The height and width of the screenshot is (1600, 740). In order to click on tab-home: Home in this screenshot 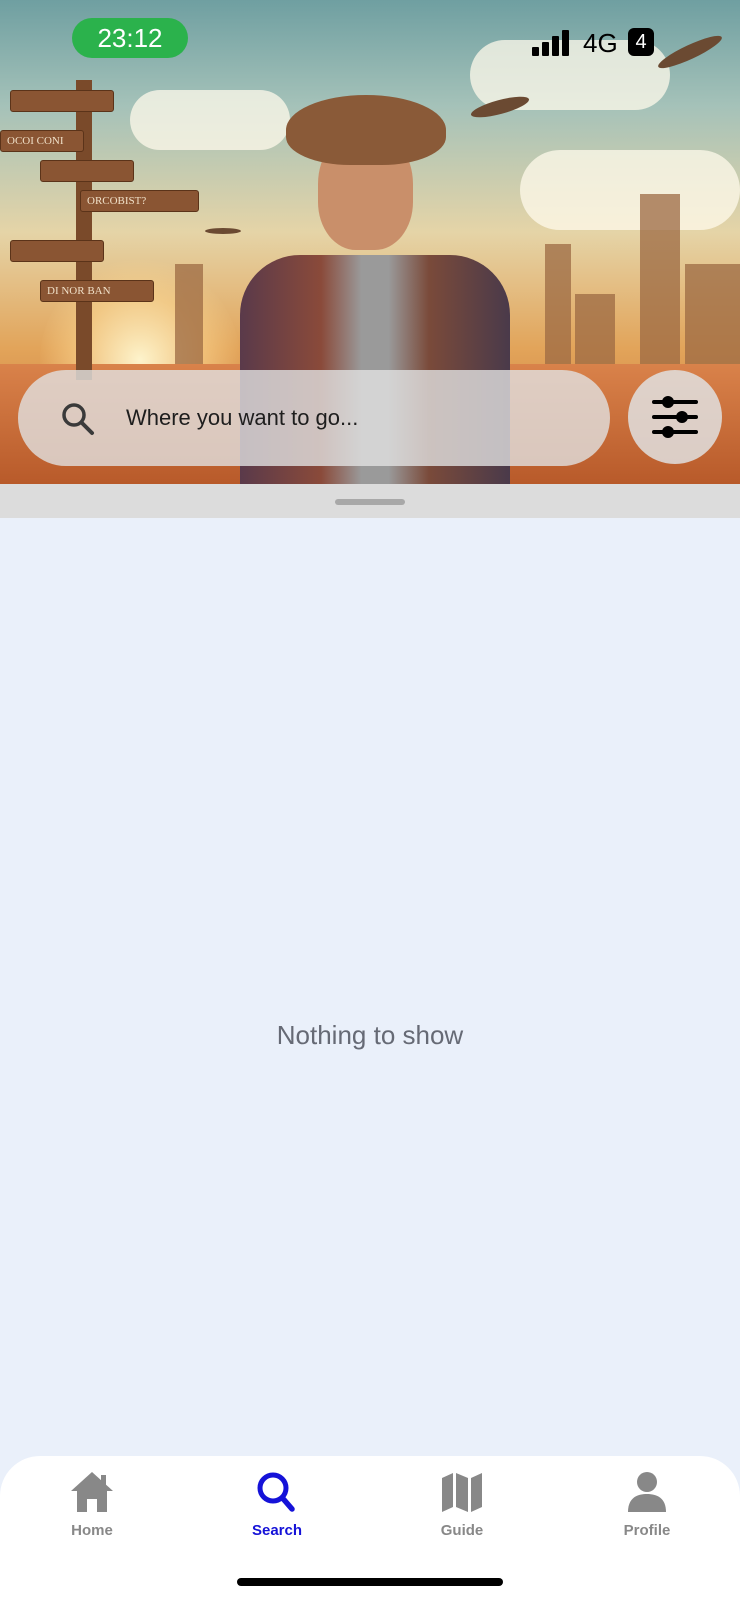, I will do `click(92, 1515)`.